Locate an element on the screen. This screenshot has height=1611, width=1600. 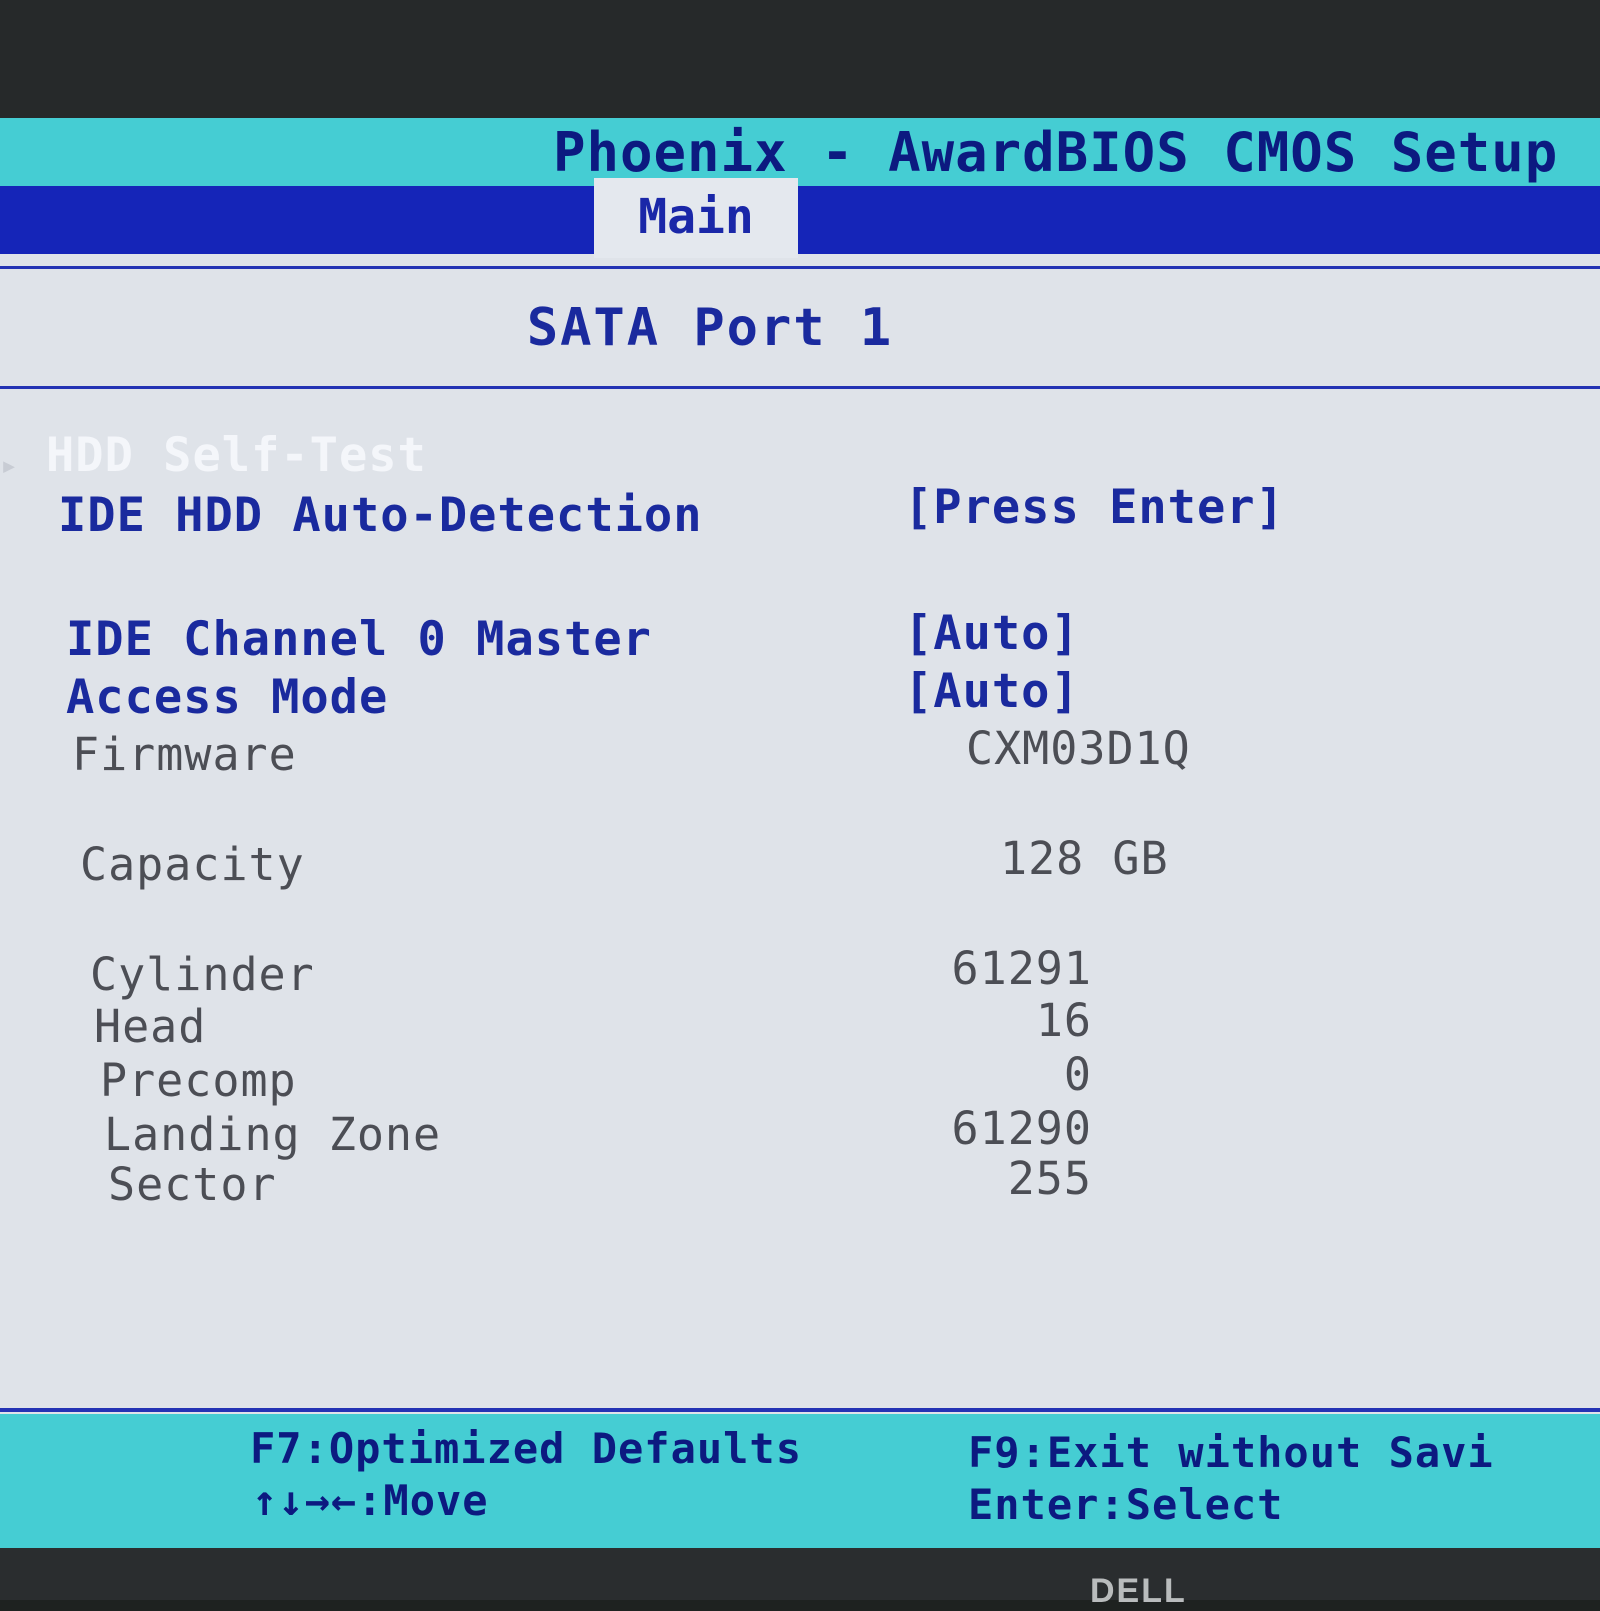
firmware-value: CXM03D1Q is located at coordinates (1078, 748).